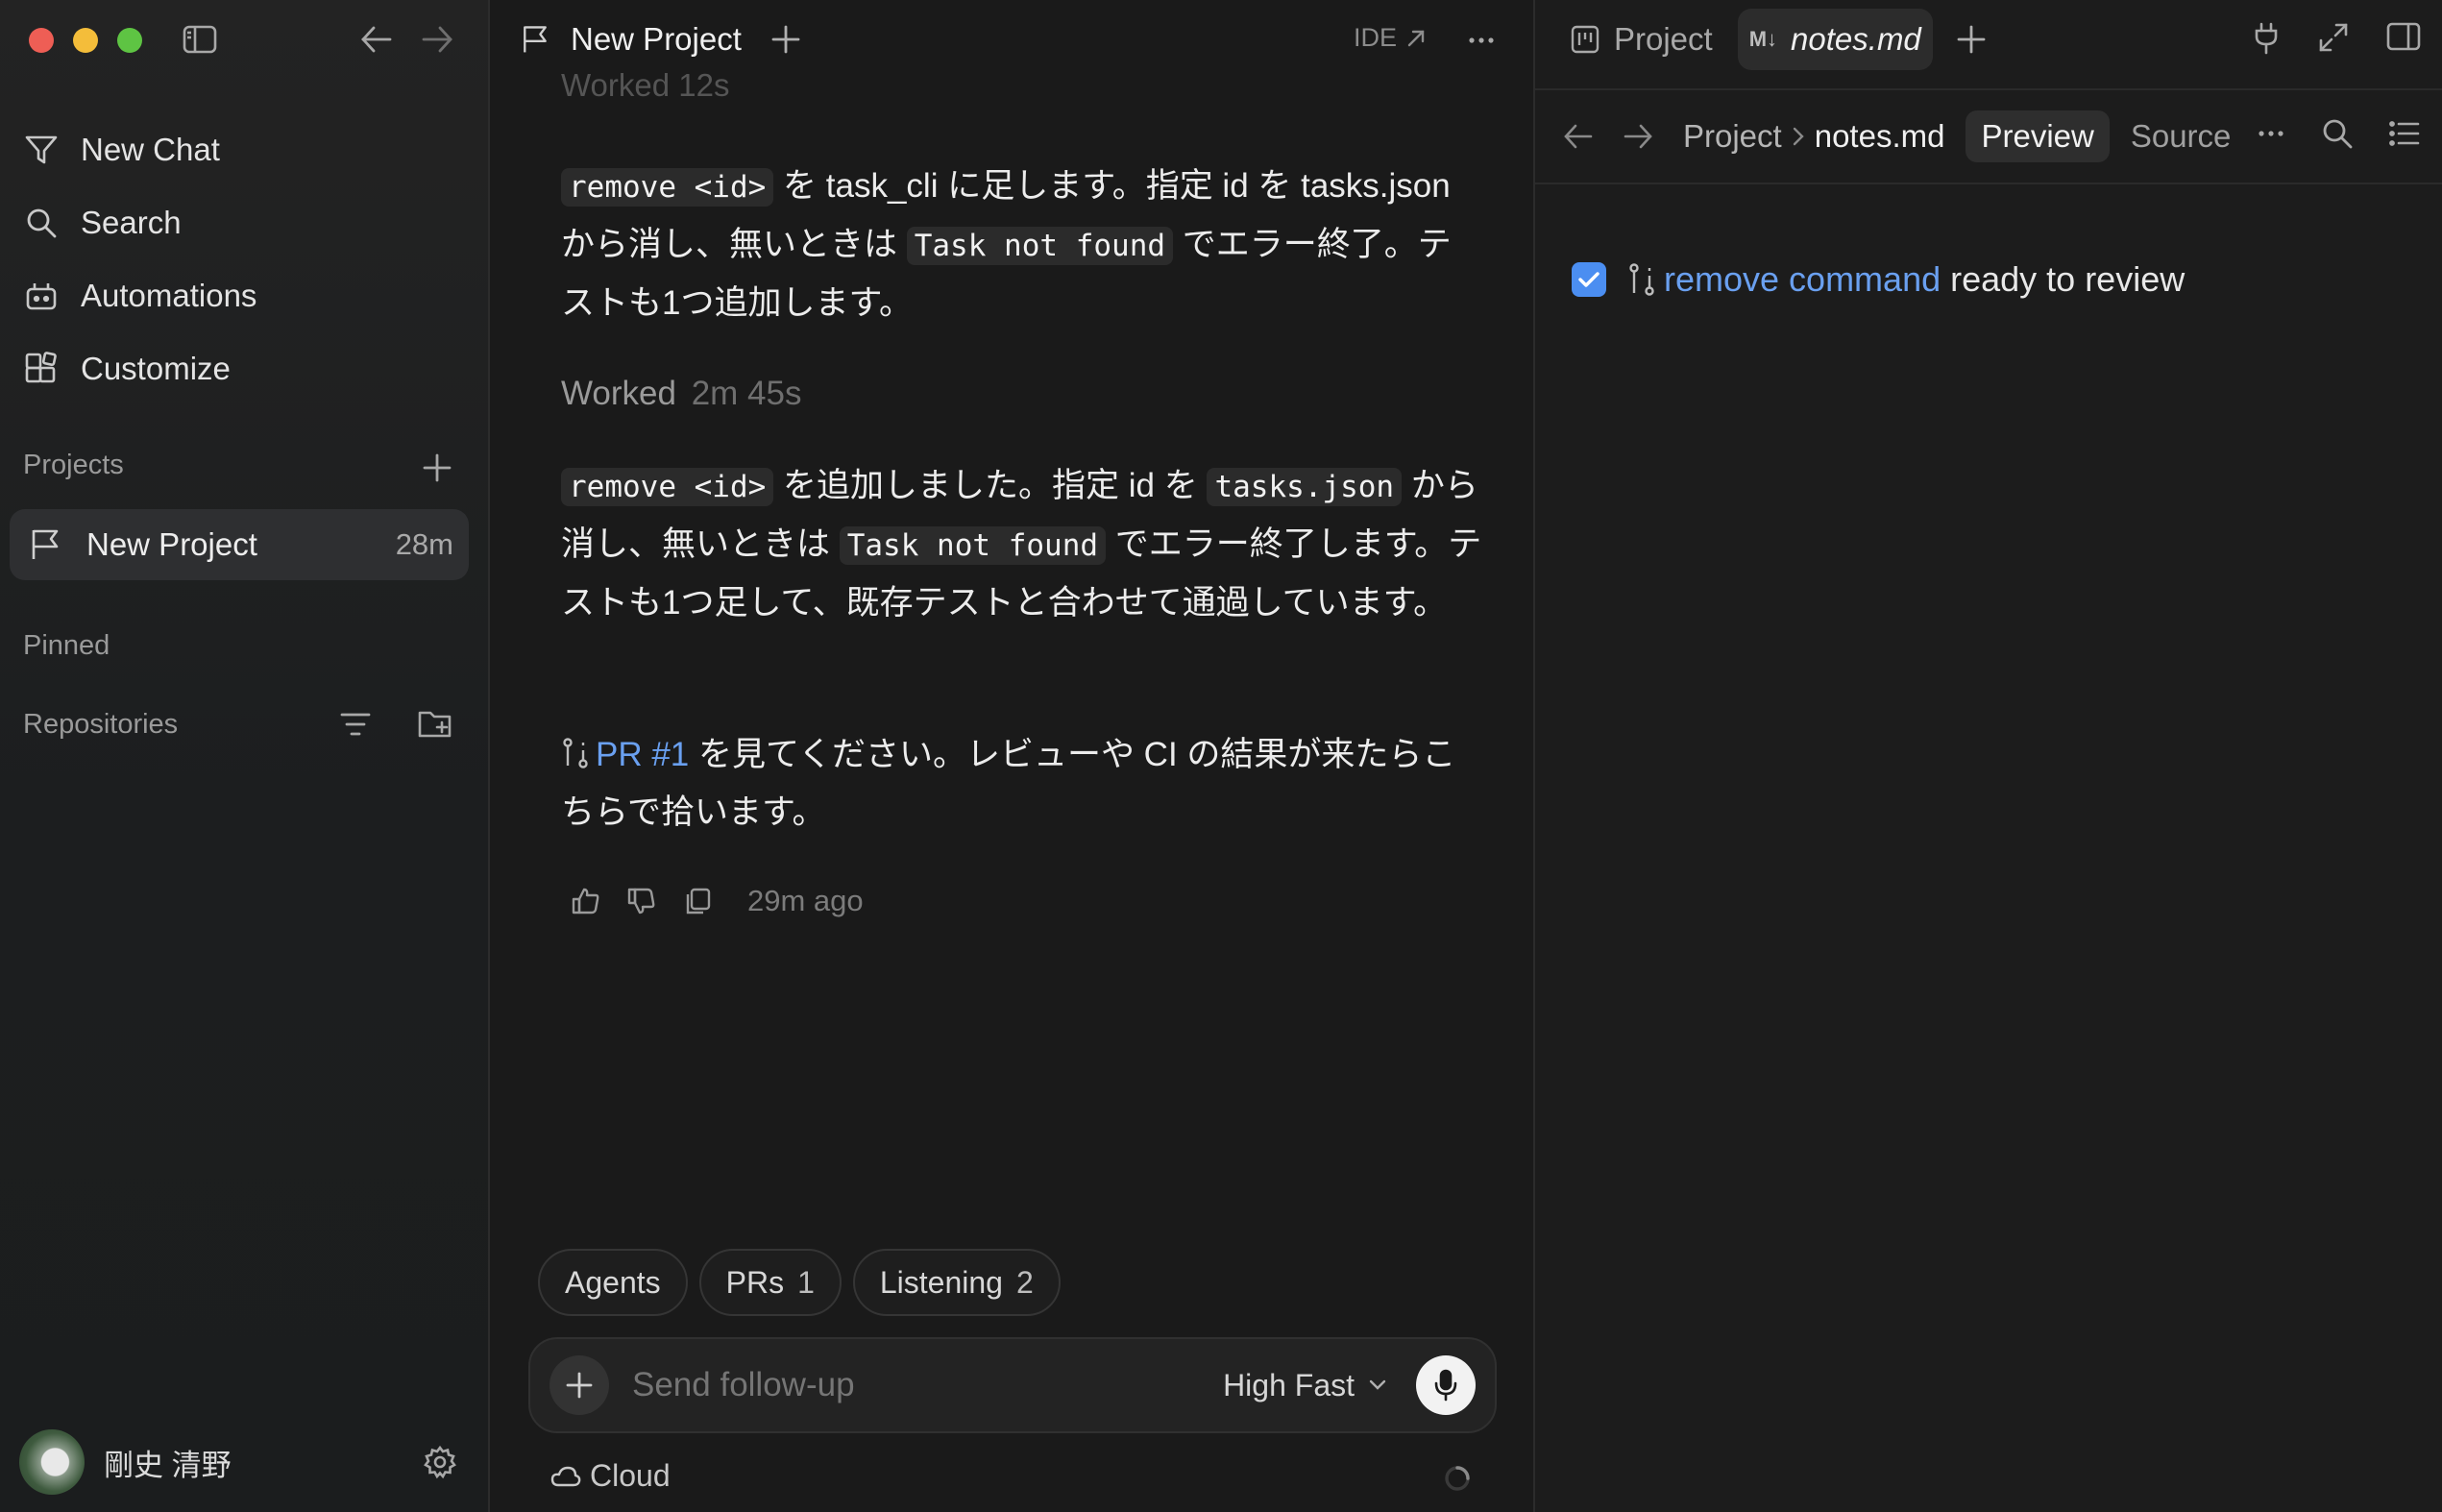 The image size is (2442, 1512). What do you see at coordinates (2068, 279) in the screenshot?
I see `task-text: ready to review` at bounding box center [2068, 279].